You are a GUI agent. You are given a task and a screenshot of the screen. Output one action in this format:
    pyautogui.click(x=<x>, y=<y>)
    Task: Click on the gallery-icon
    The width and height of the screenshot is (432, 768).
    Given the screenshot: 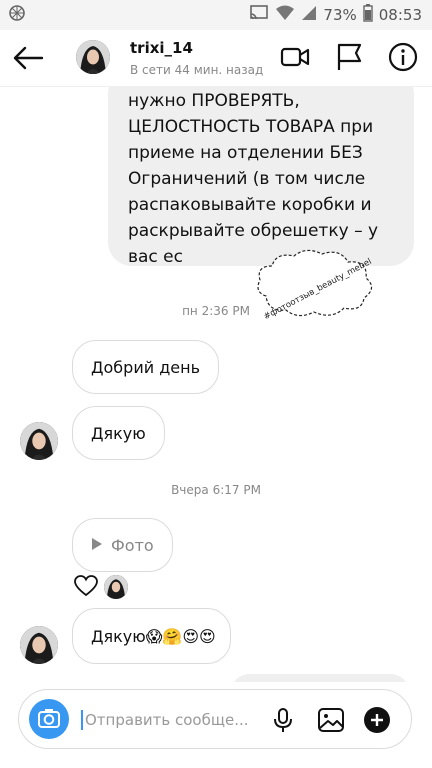 What is the action you would take?
    pyautogui.click(x=331, y=720)
    